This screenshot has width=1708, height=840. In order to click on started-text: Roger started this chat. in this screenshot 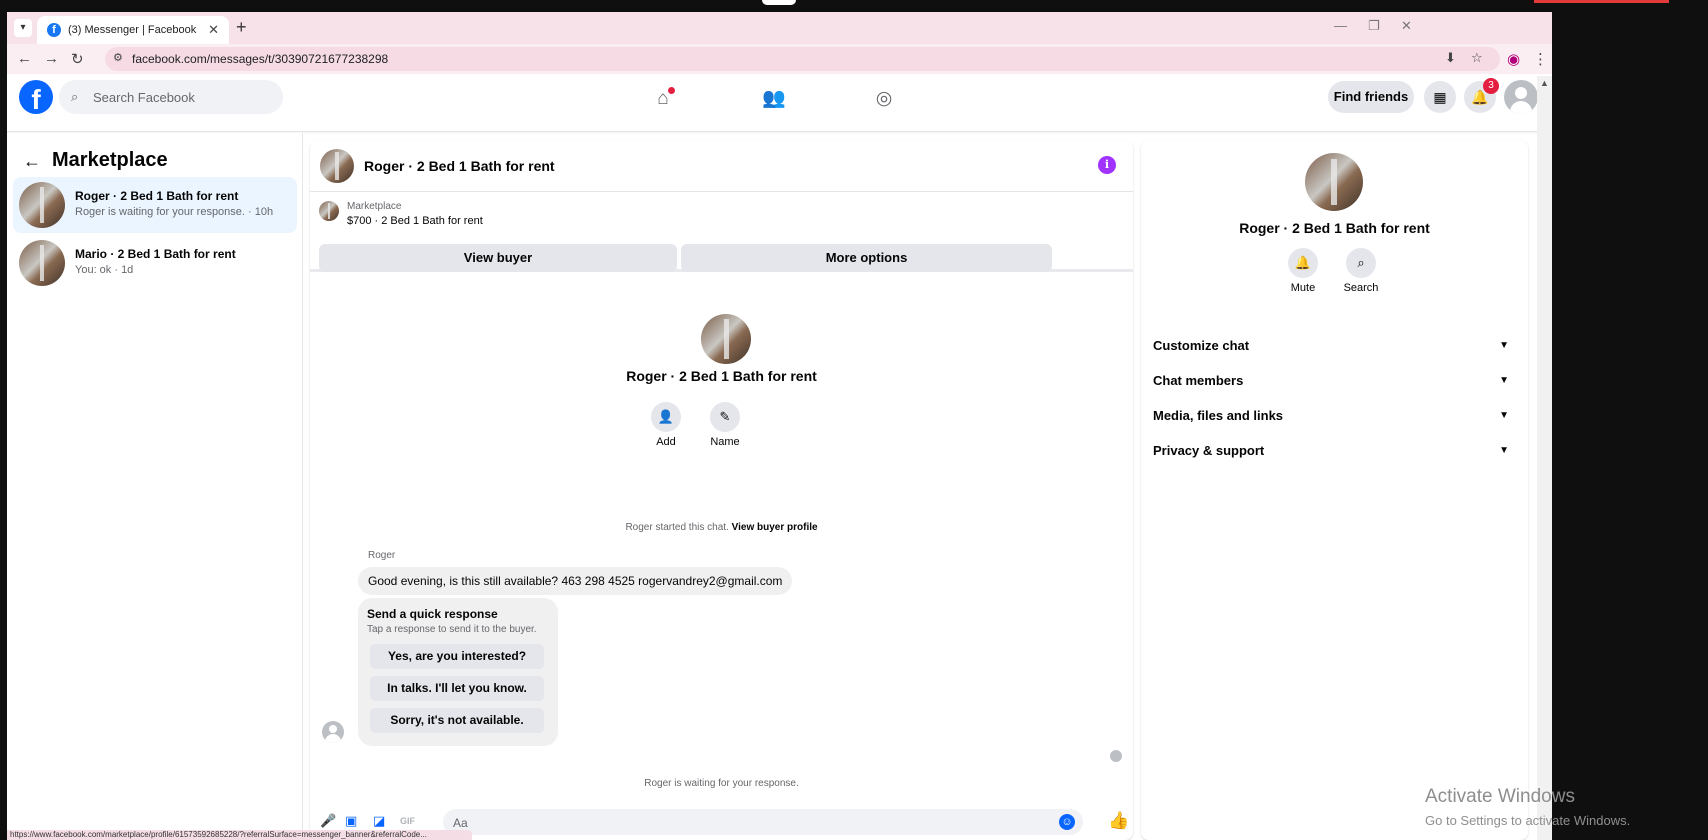, I will do `click(677, 527)`.